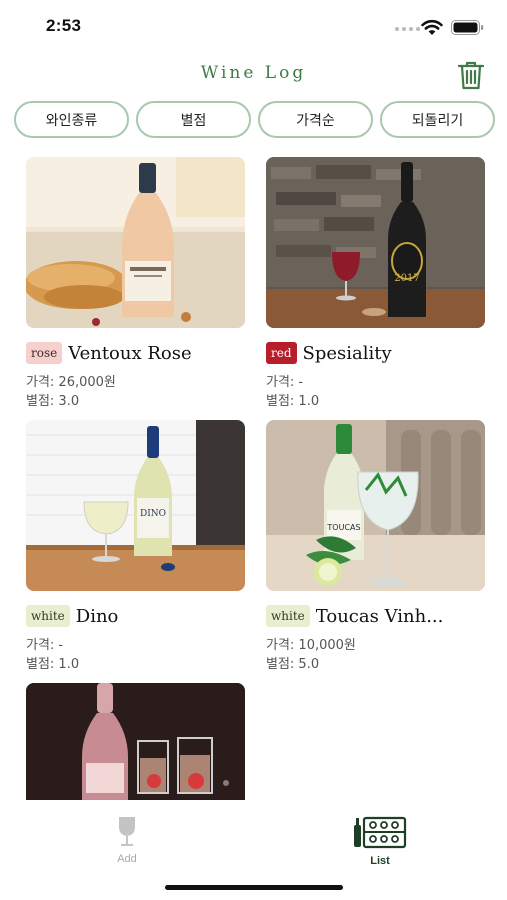 The height and width of the screenshot is (900, 507). Describe the element at coordinates (347, 353) in the screenshot. I see `wine-name: Spesiality` at that location.